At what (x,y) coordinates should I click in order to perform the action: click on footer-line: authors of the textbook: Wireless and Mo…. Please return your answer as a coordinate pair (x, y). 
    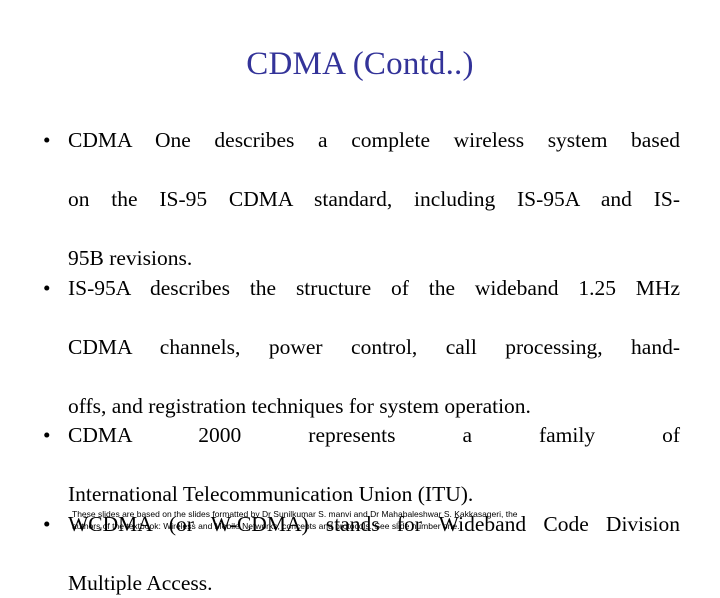
    Looking at the image, I should click on (372, 526).